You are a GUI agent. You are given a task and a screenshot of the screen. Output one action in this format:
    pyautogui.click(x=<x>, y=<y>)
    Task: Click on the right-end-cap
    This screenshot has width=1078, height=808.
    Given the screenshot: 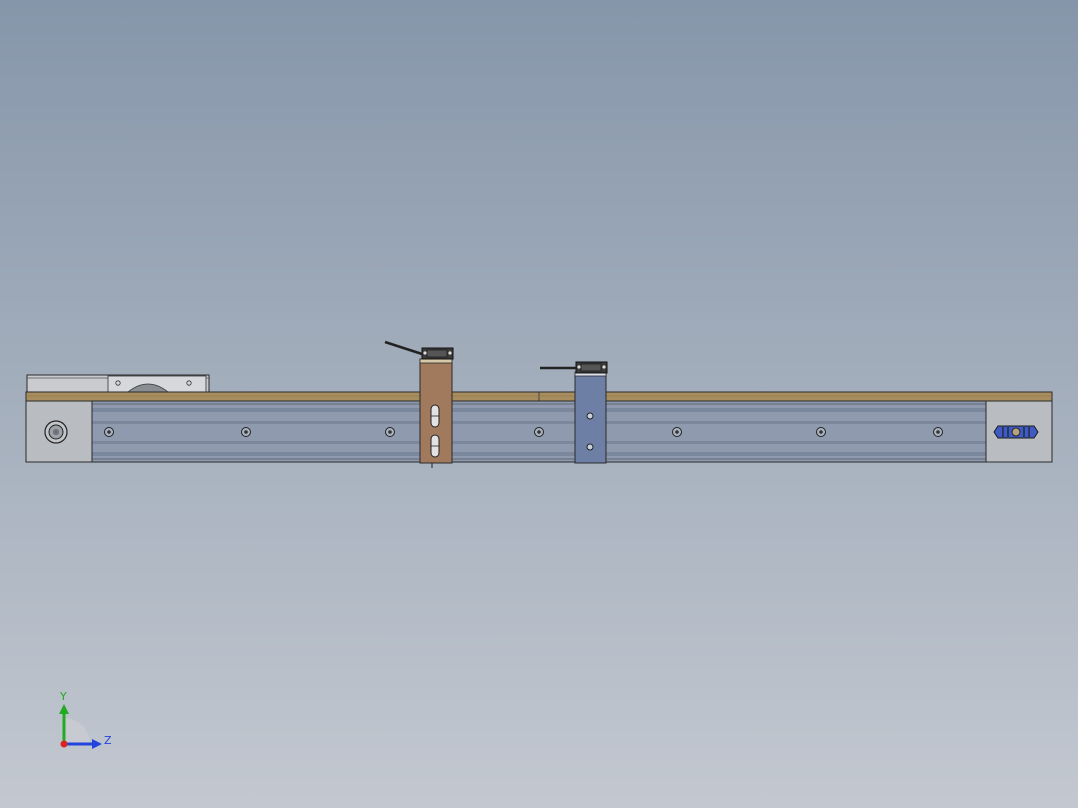 What is the action you would take?
    pyautogui.click(x=1019, y=431)
    